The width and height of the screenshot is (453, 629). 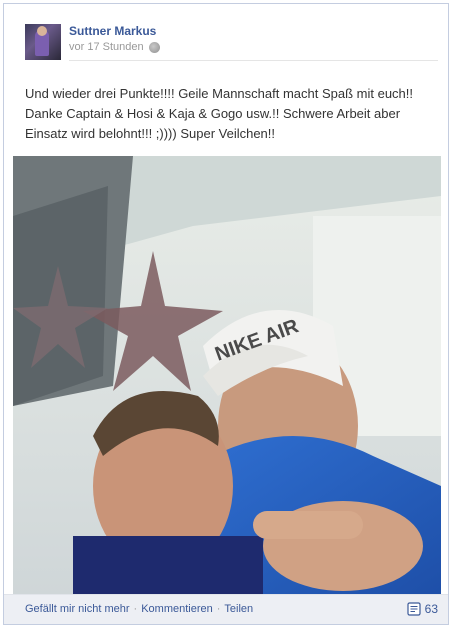 What do you see at coordinates (422, 609) in the screenshot?
I see `comment-count: 63` at bounding box center [422, 609].